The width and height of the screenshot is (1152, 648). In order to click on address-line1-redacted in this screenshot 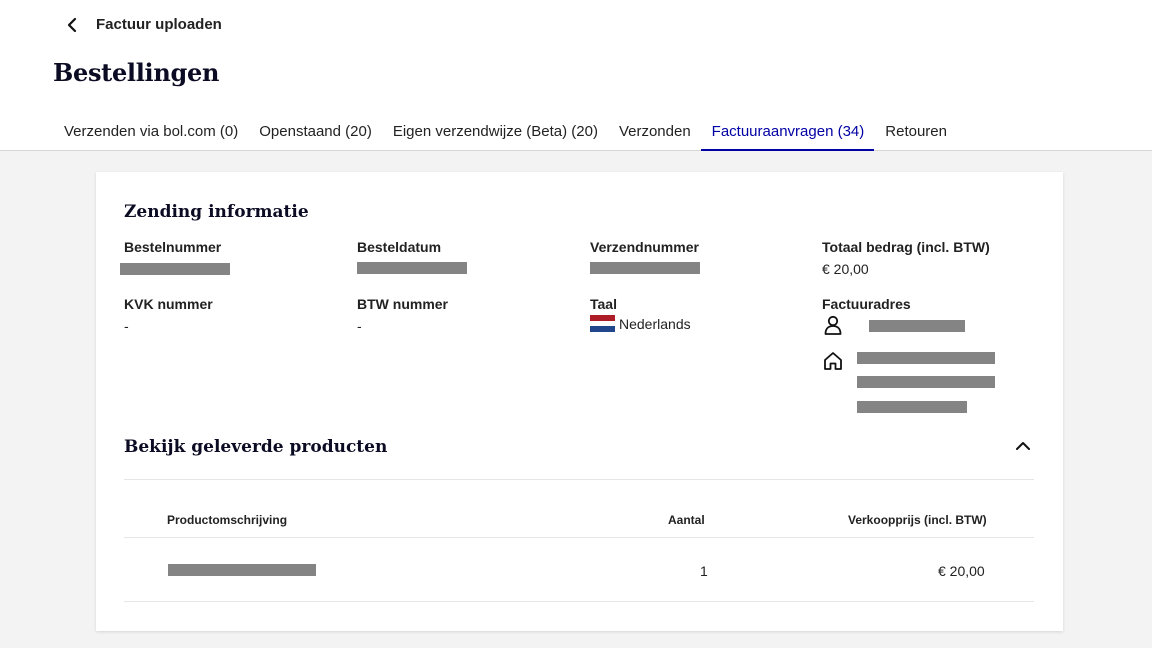, I will do `click(926, 358)`.